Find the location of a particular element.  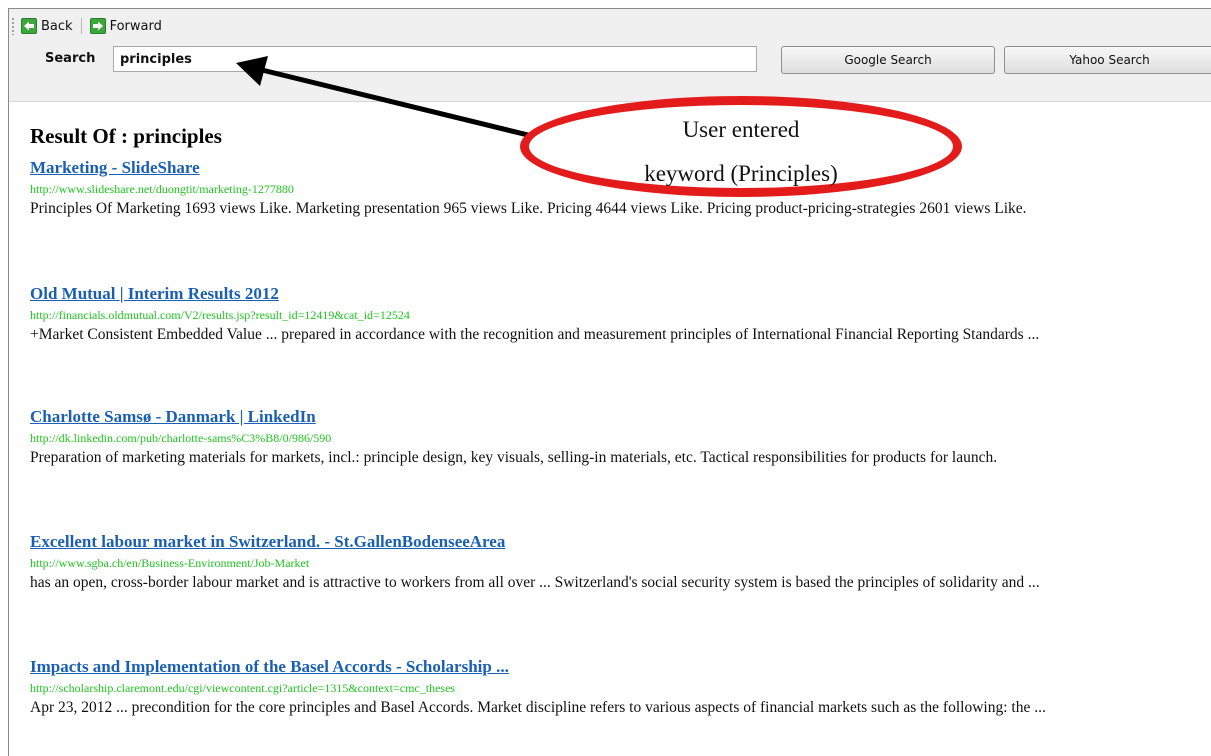

annotation-callout: User entered keyword (Principles) is located at coordinates (741, 146).